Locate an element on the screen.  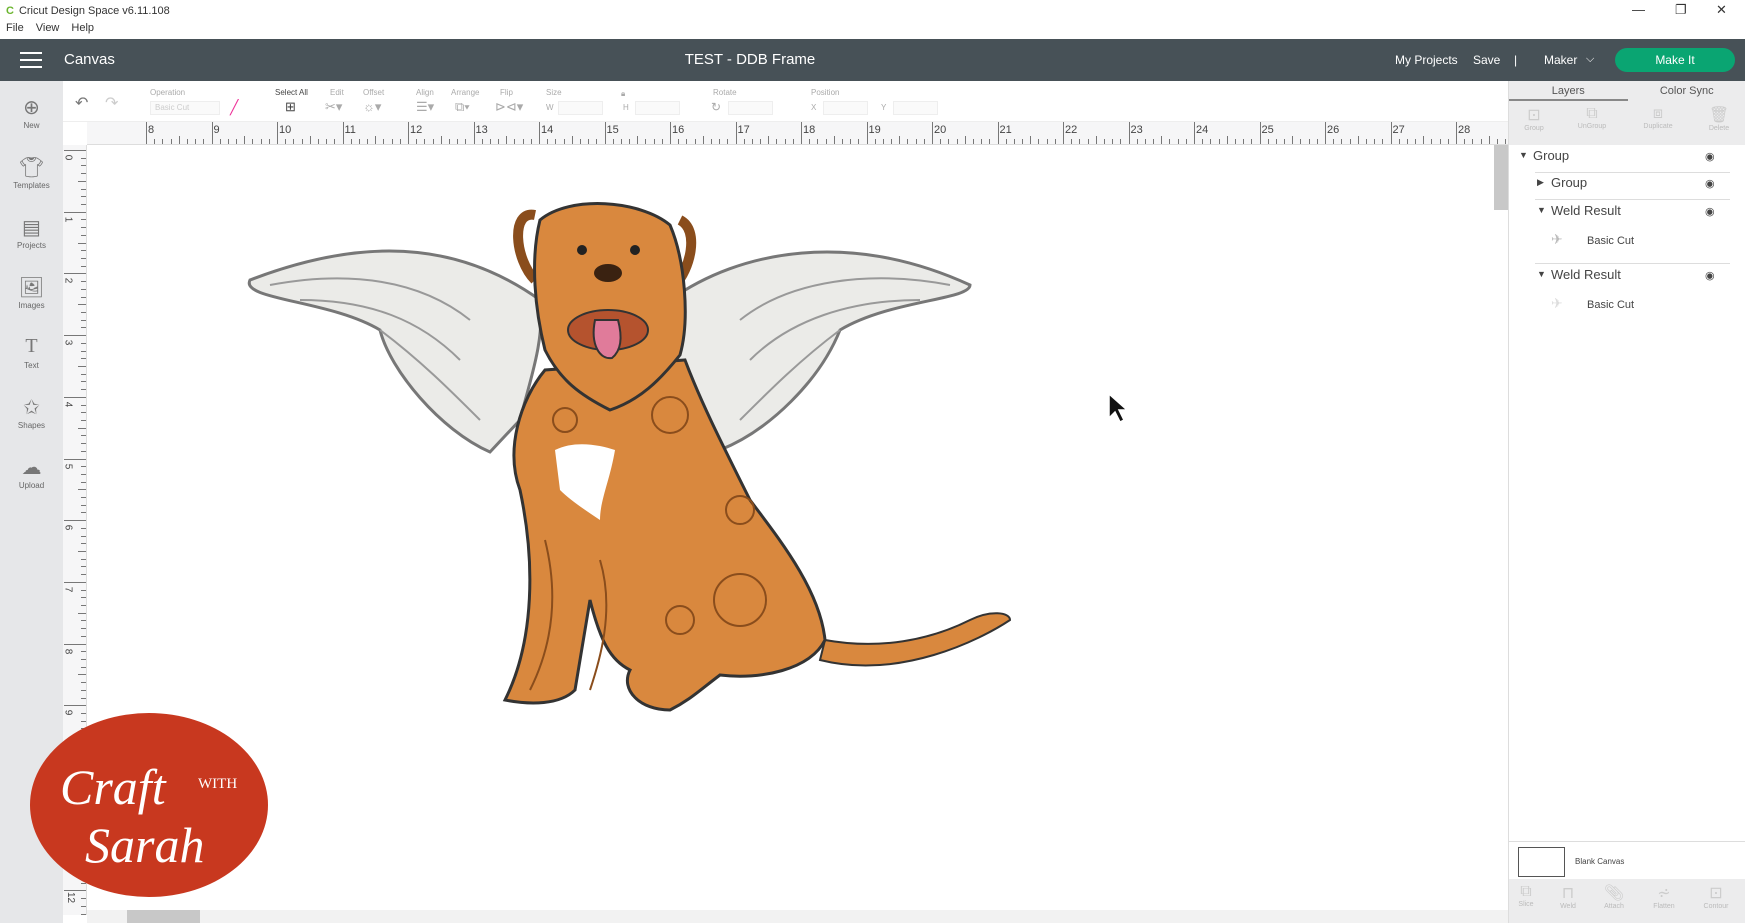
minimize-button: — is located at coordinates (1638, 9).